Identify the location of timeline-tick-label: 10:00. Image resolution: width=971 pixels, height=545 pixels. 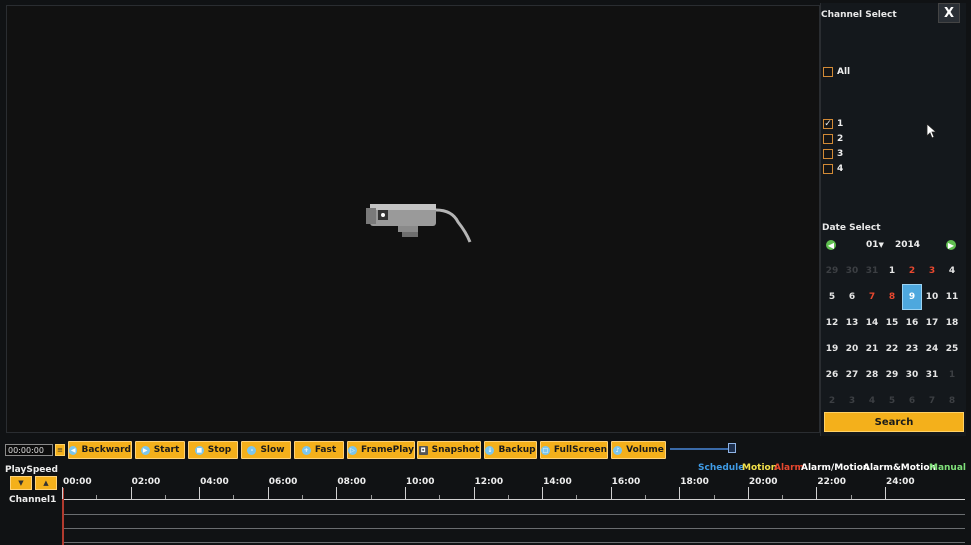
(420, 482).